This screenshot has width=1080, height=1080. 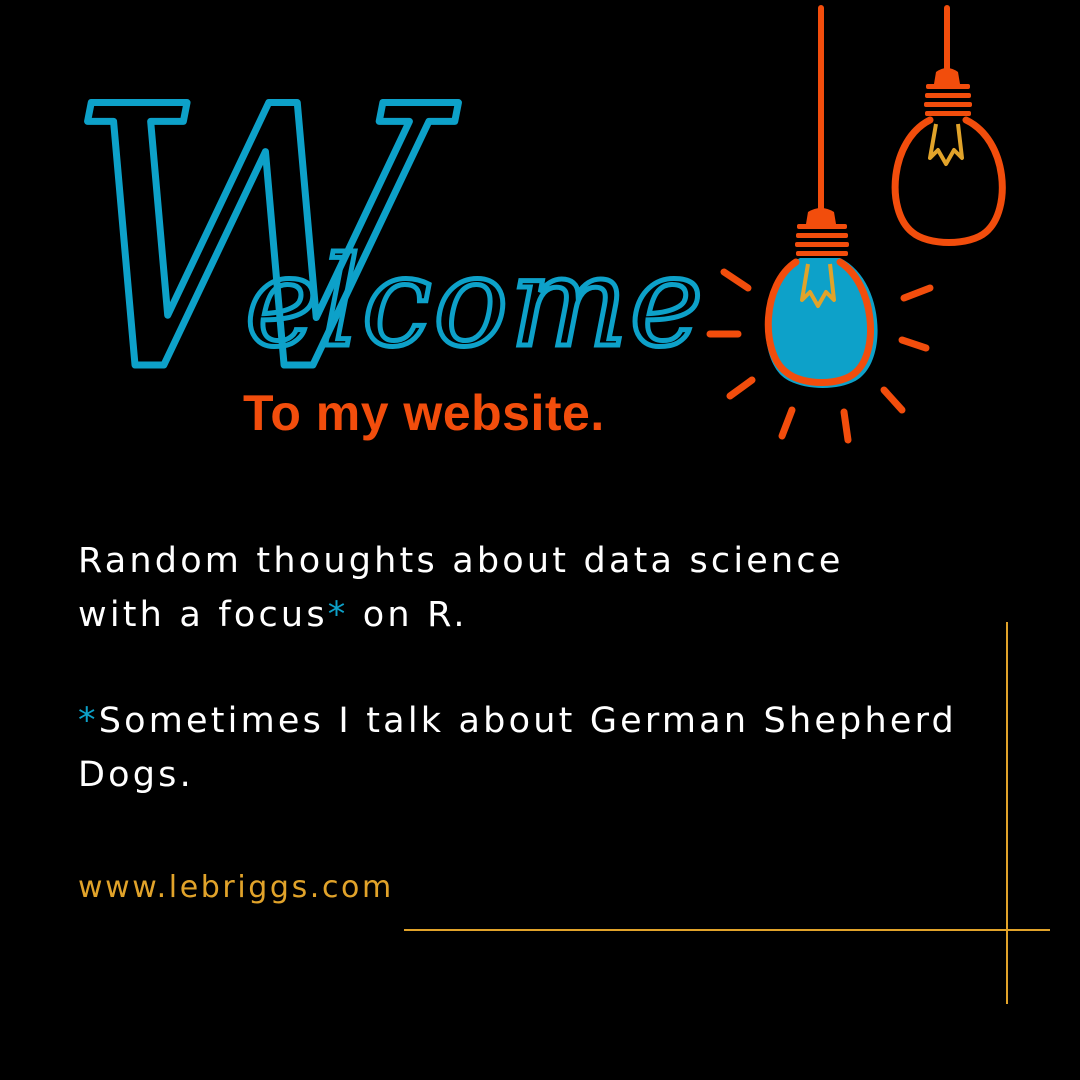 What do you see at coordinates (203, 615) in the screenshot?
I see `focus-text: with a focus` at bounding box center [203, 615].